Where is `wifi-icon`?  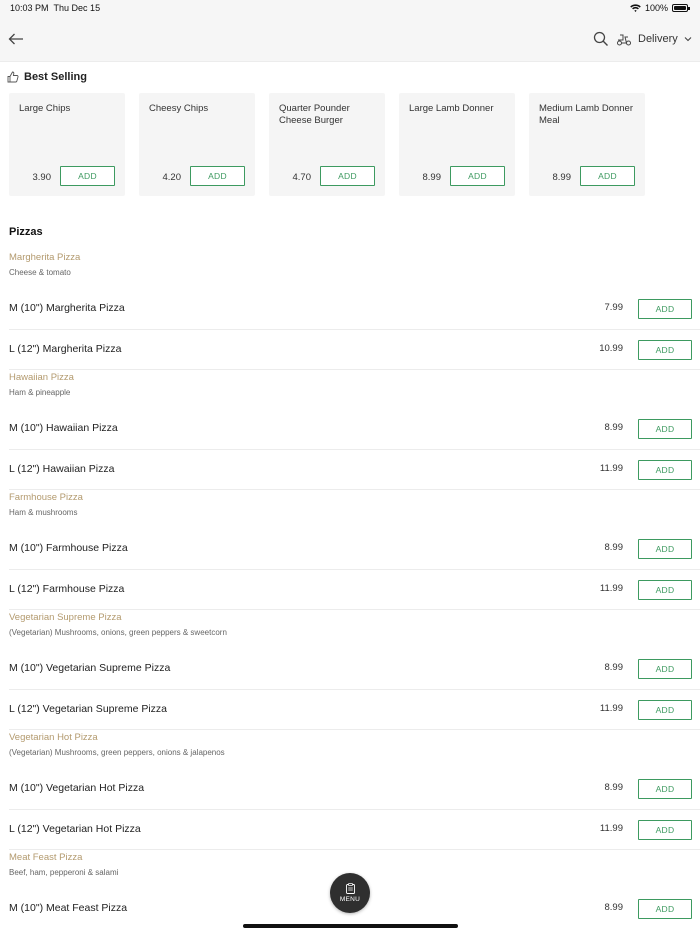
wifi-icon is located at coordinates (635, 7).